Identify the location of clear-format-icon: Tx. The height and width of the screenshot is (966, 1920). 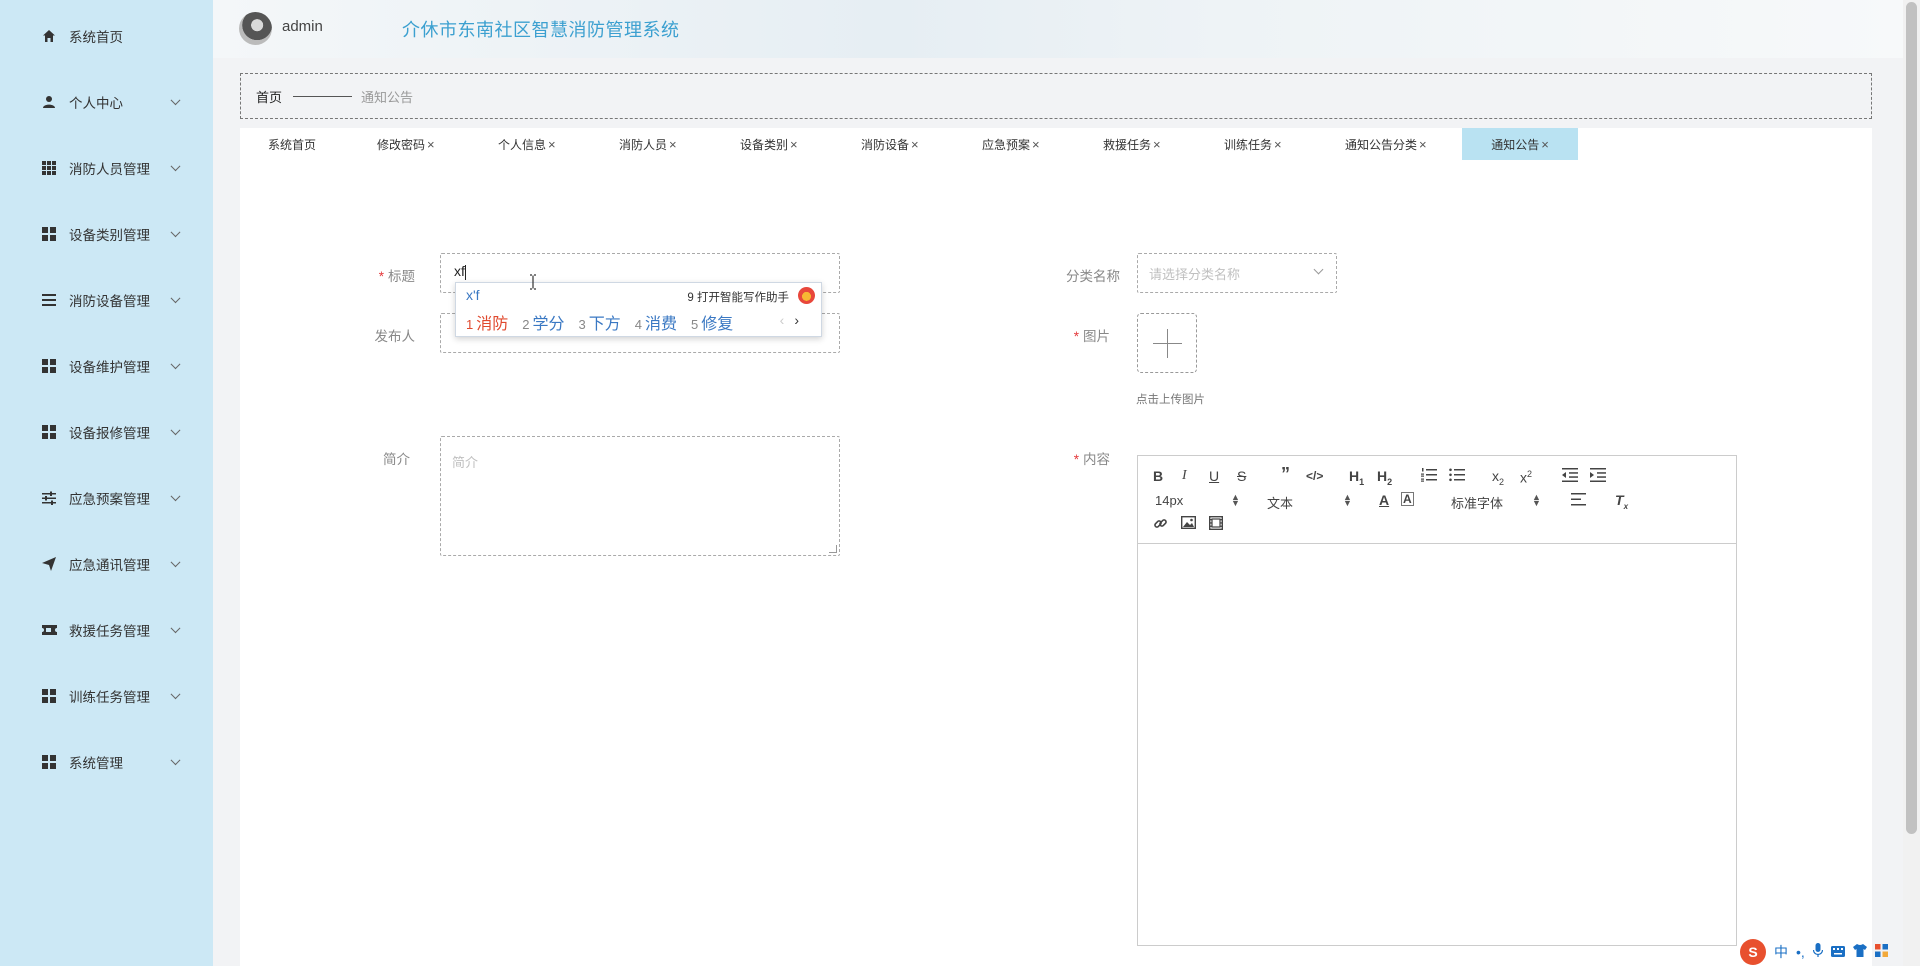
(1621, 503).